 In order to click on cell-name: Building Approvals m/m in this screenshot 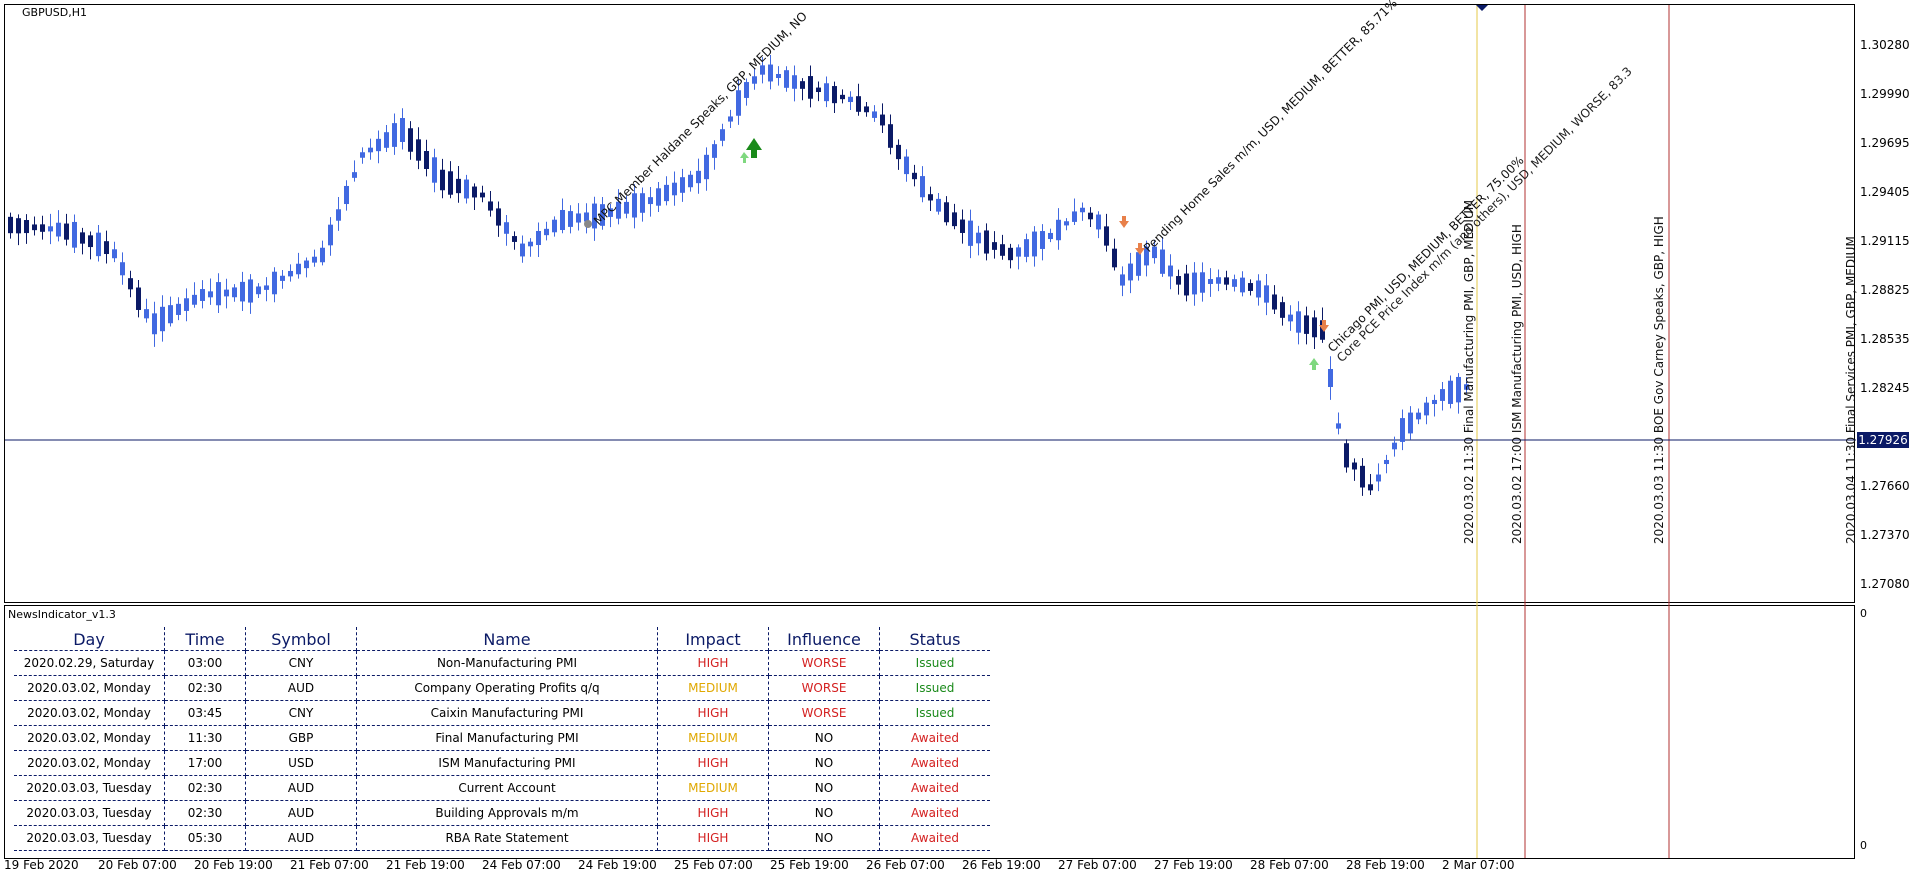, I will do `click(507, 813)`.